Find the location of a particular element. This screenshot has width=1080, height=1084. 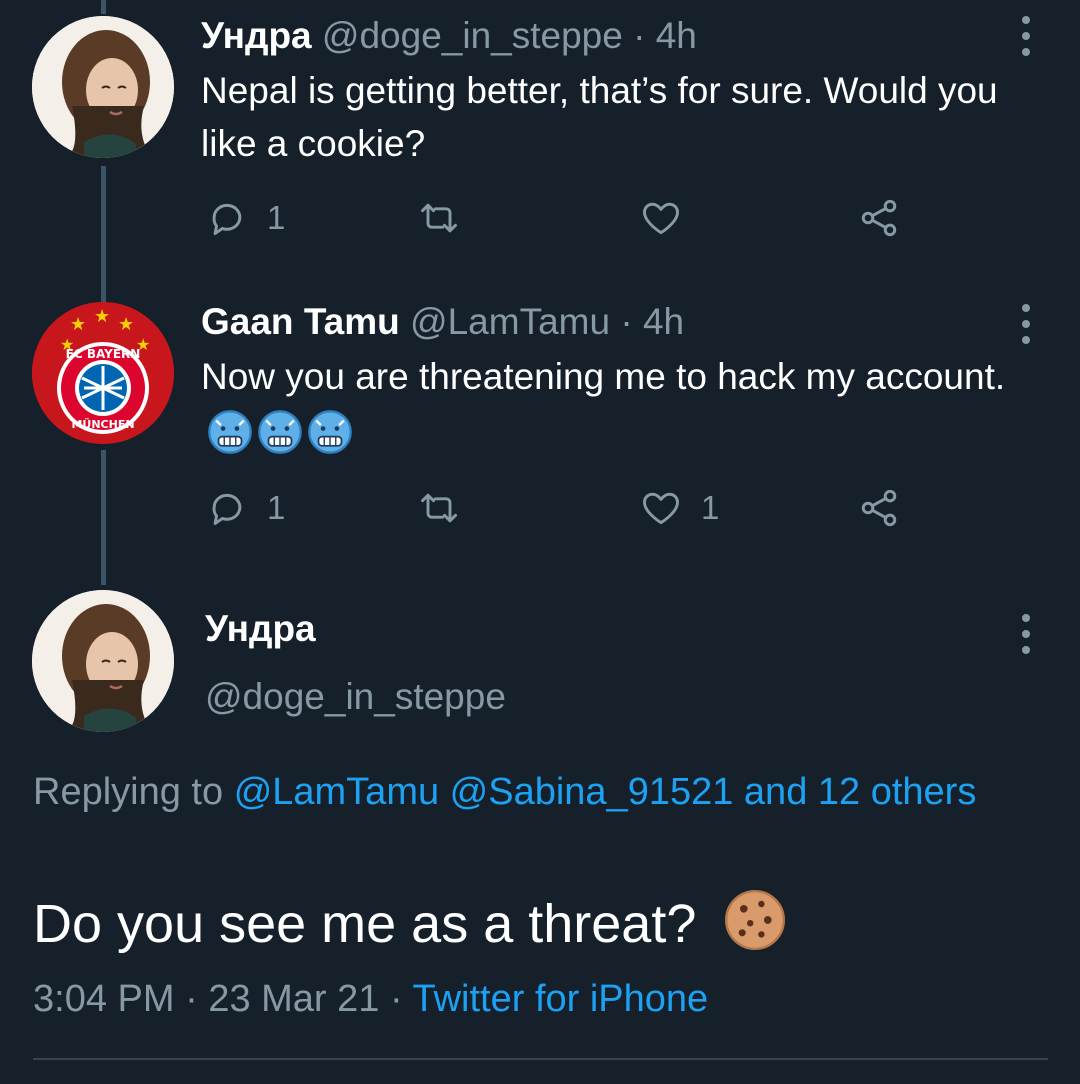

main-display-name: Ундра is located at coordinates (260, 629).